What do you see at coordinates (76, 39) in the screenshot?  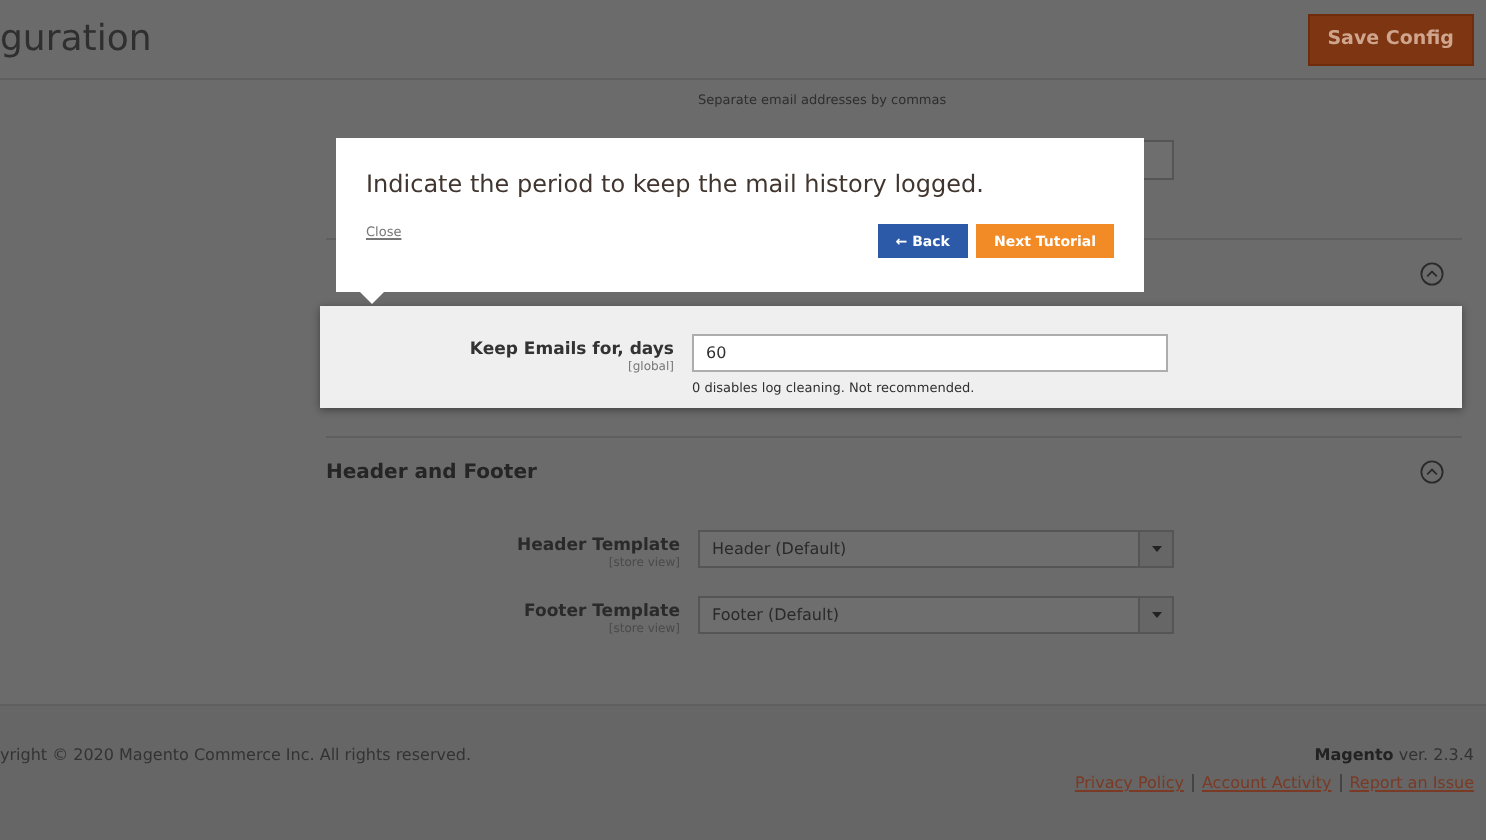 I see `page-title: guration` at bounding box center [76, 39].